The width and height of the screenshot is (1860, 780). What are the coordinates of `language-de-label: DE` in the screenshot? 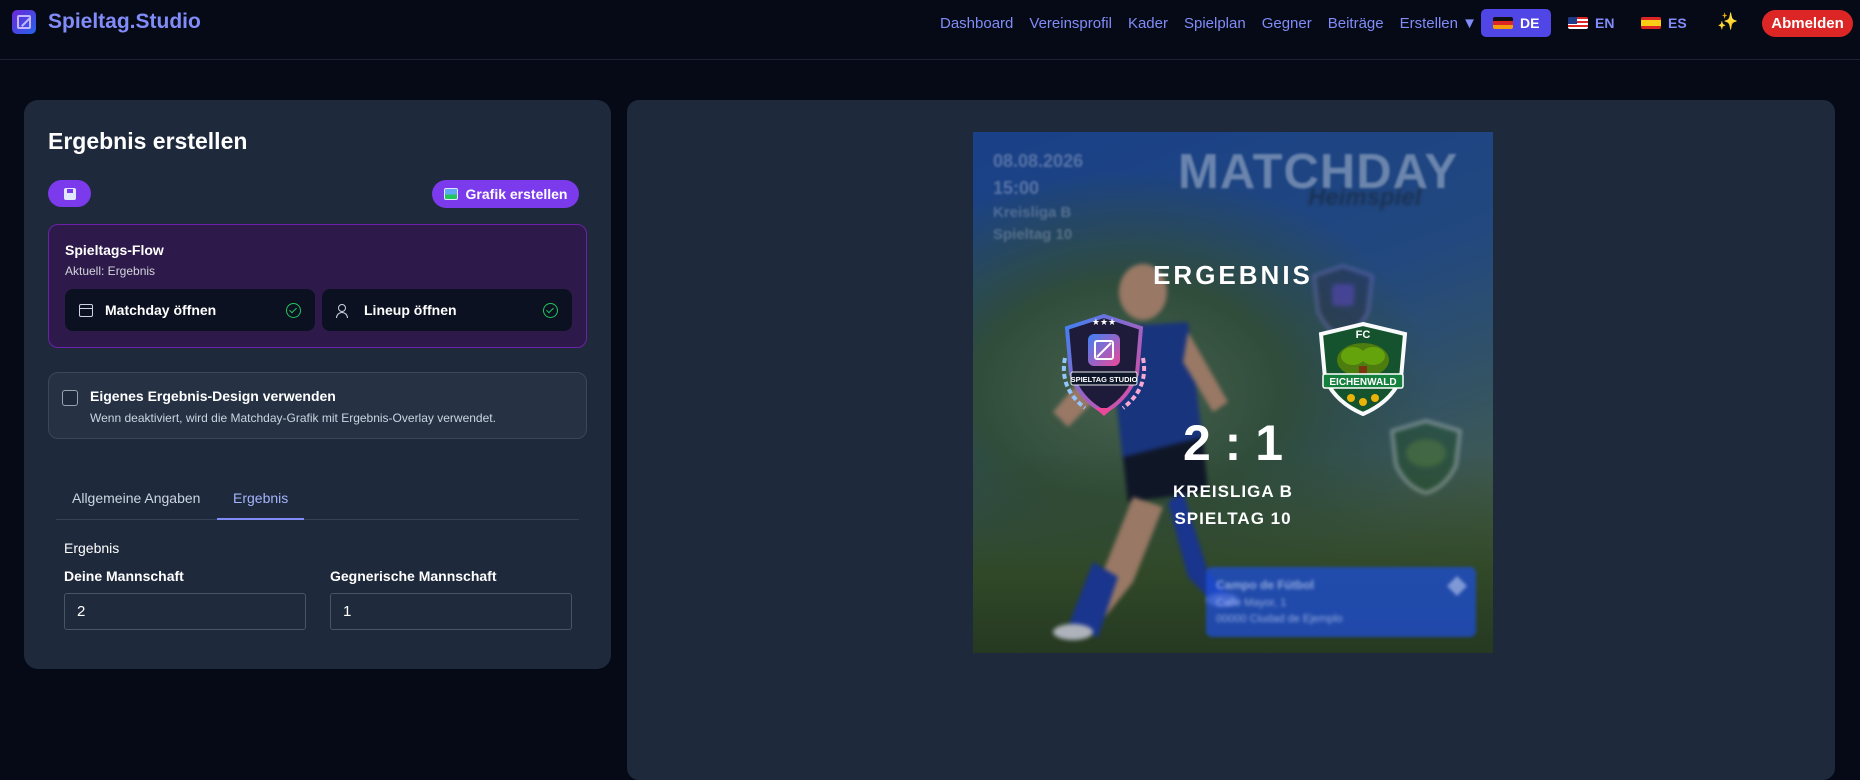 It's located at (1530, 23).